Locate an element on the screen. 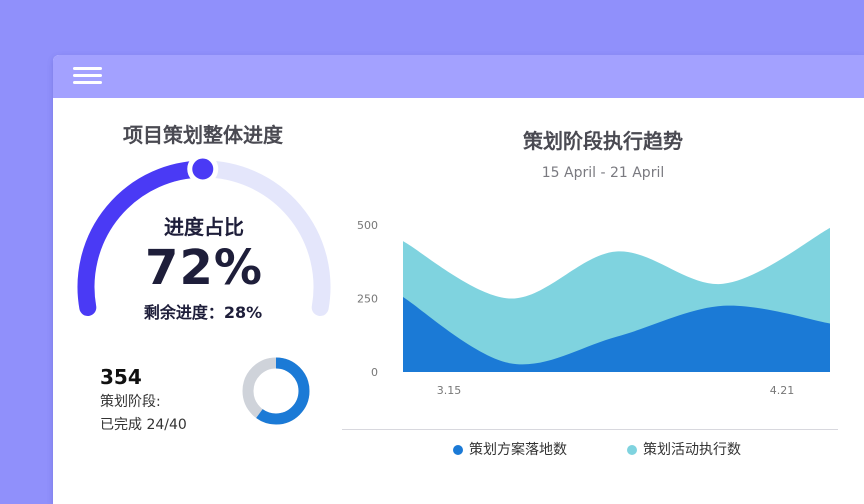 The width and height of the screenshot is (864, 504). y-tick-label: 500 is located at coordinates (367, 225).